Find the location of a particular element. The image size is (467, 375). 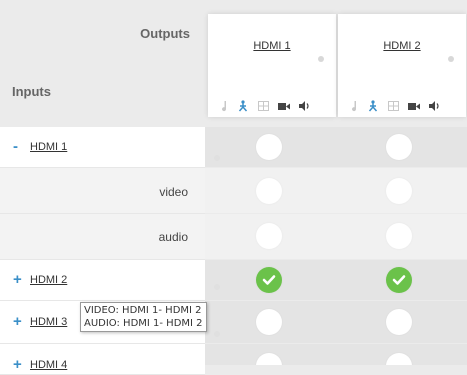

subrow-label: audio is located at coordinates (173, 237).